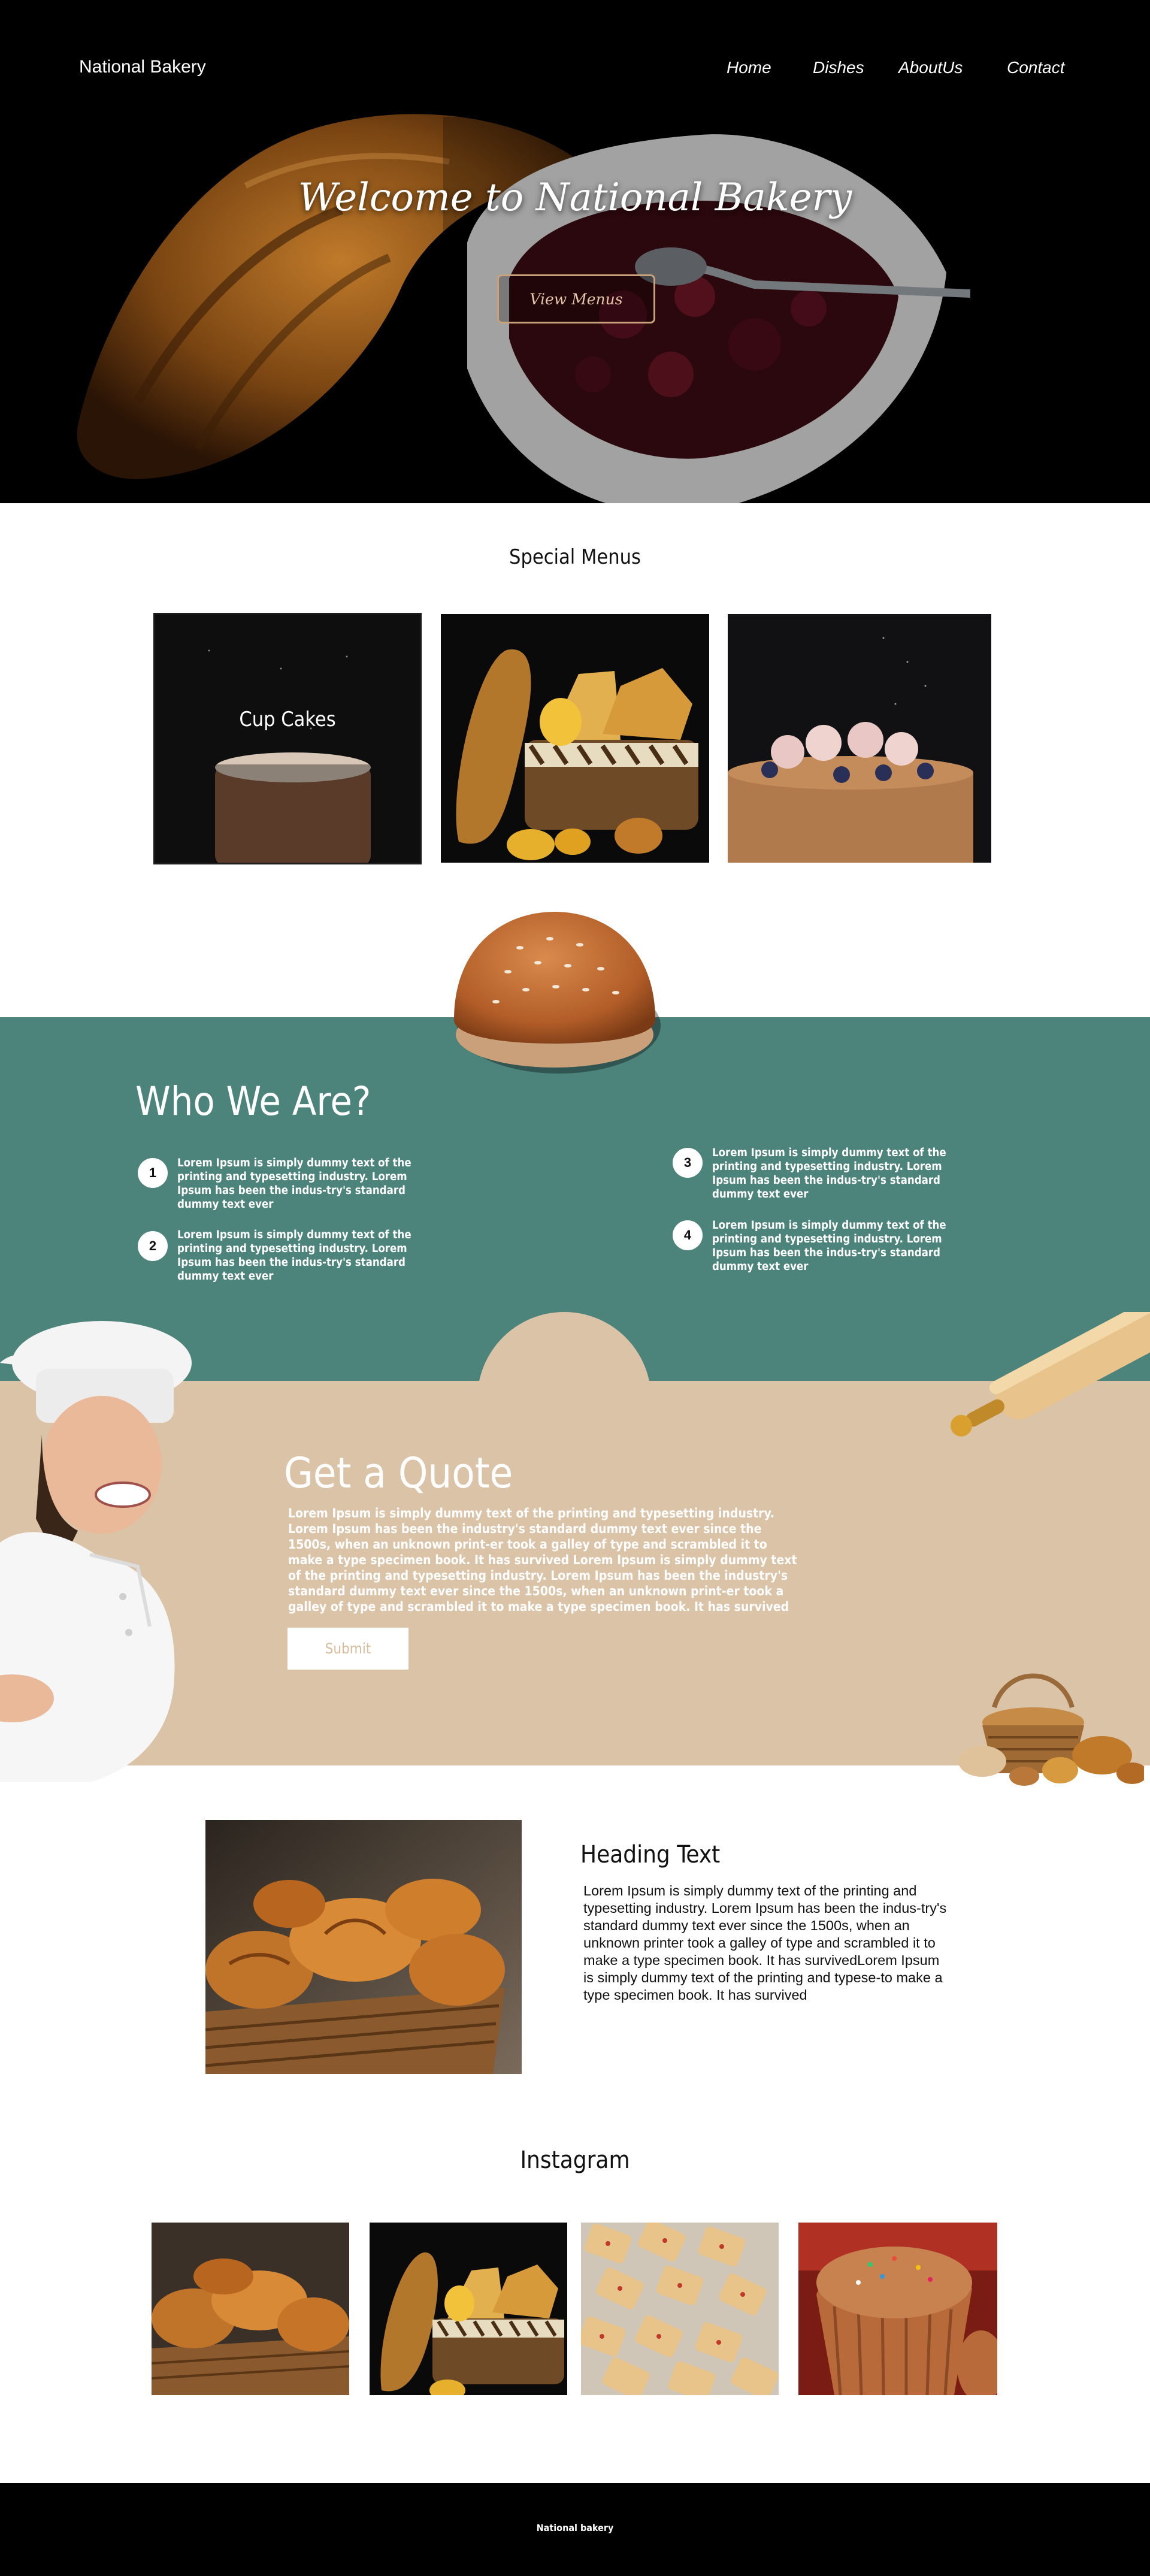  What do you see at coordinates (142, 67) in the screenshot?
I see `brand-logo: National Bakery` at bounding box center [142, 67].